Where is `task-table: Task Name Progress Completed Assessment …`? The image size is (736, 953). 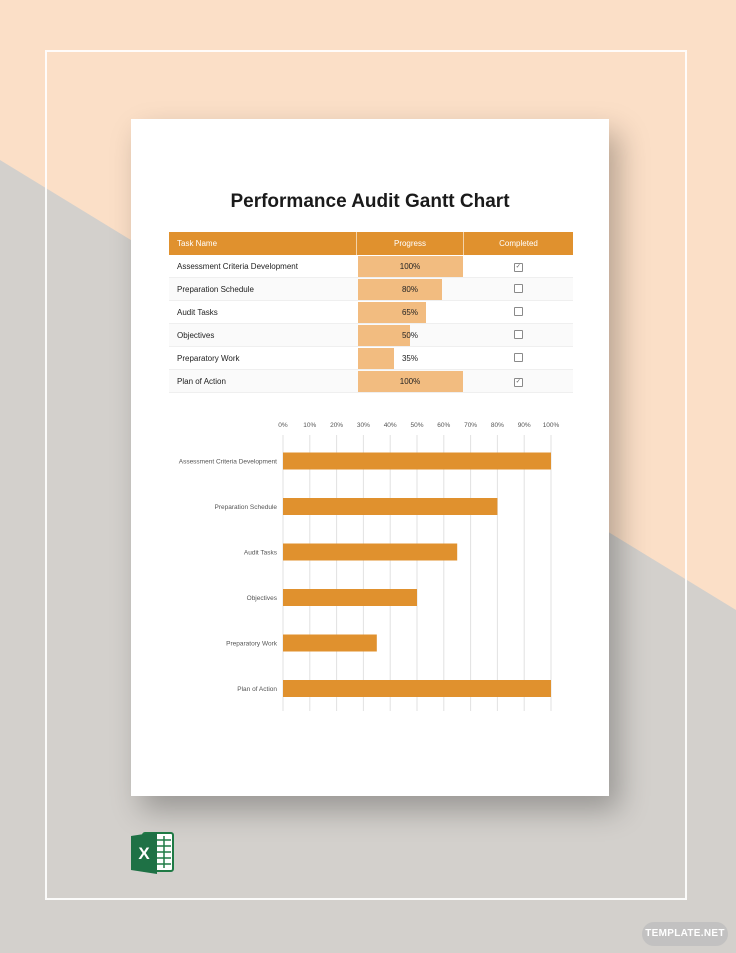 task-table: Task Name Progress Completed Assessment … is located at coordinates (371, 312).